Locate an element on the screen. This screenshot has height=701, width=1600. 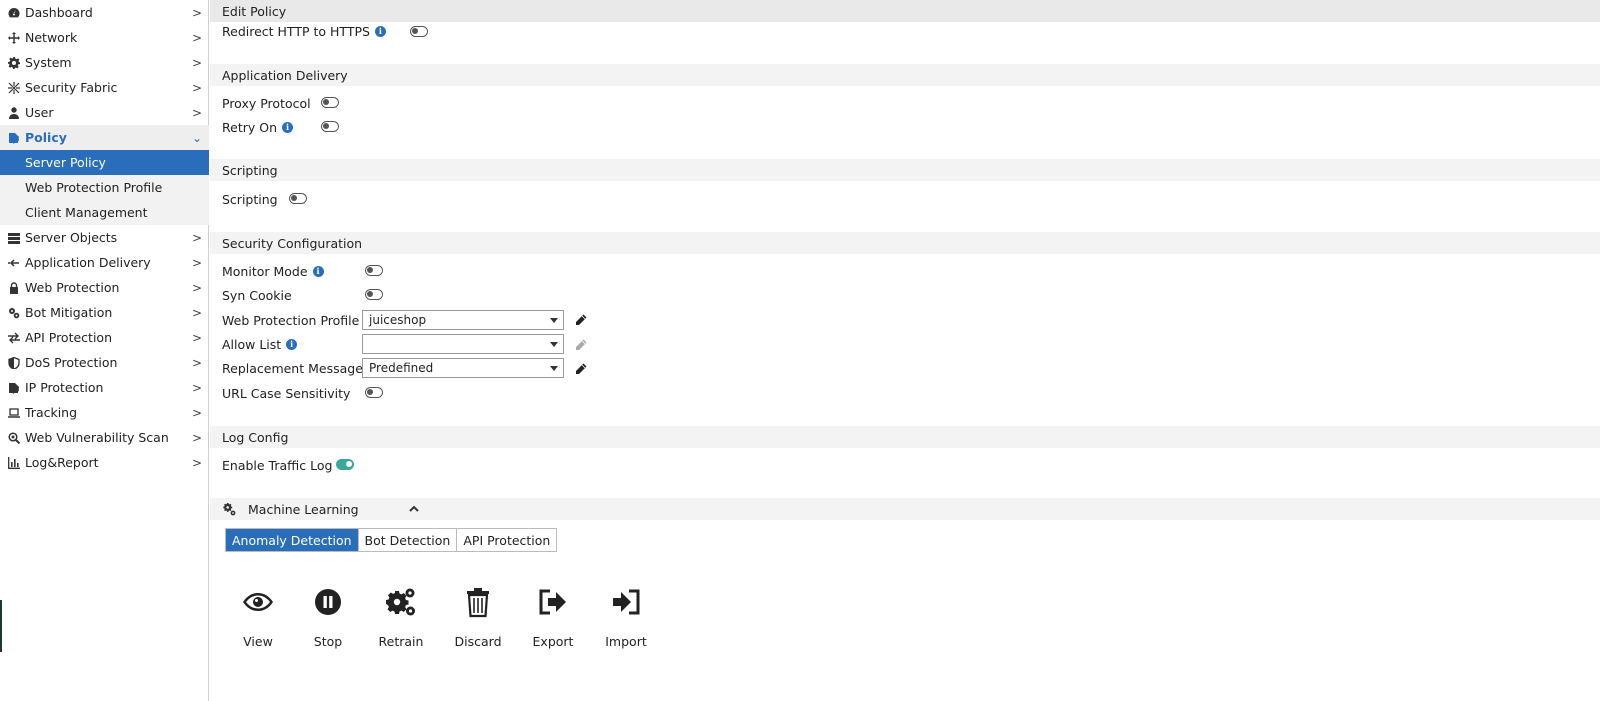
monitor-mode-row: Monitor Mode i is located at coordinates (273, 271).